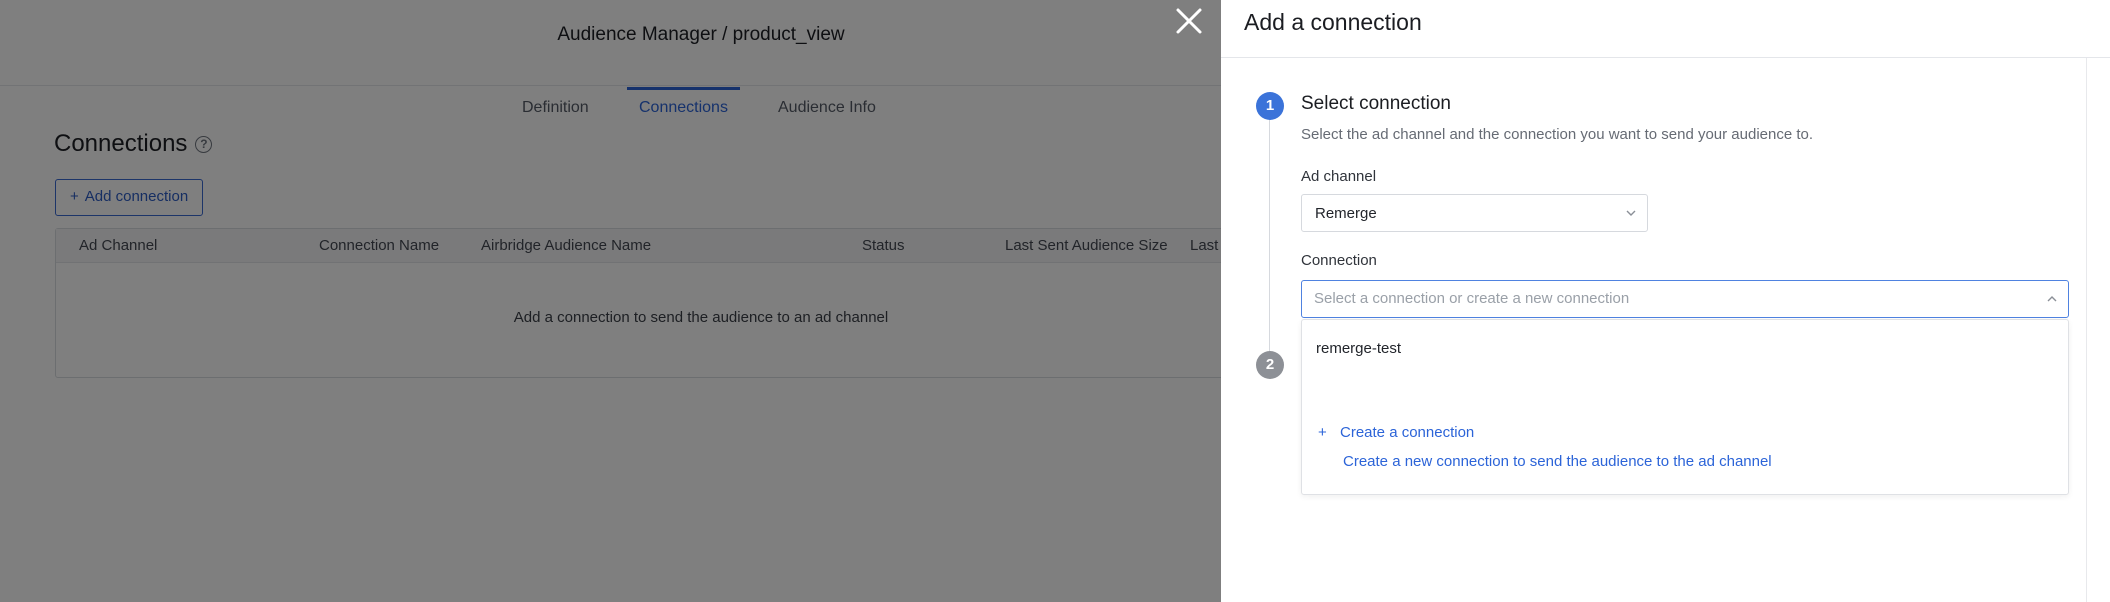 This screenshot has height=602, width=2110. What do you see at coordinates (1189, 21) in the screenshot?
I see `close-icon` at bounding box center [1189, 21].